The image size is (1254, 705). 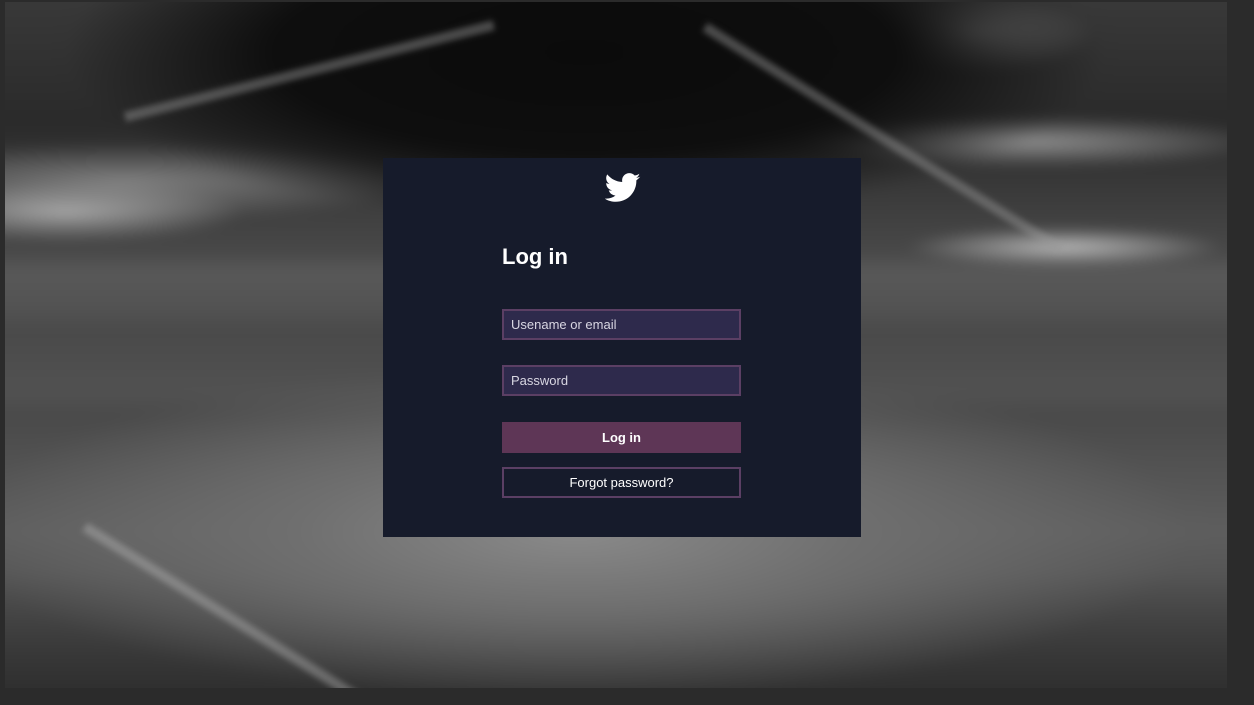 What do you see at coordinates (621, 437) in the screenshot?
I see `login-button: Log in` at bounding box center [621, 437].